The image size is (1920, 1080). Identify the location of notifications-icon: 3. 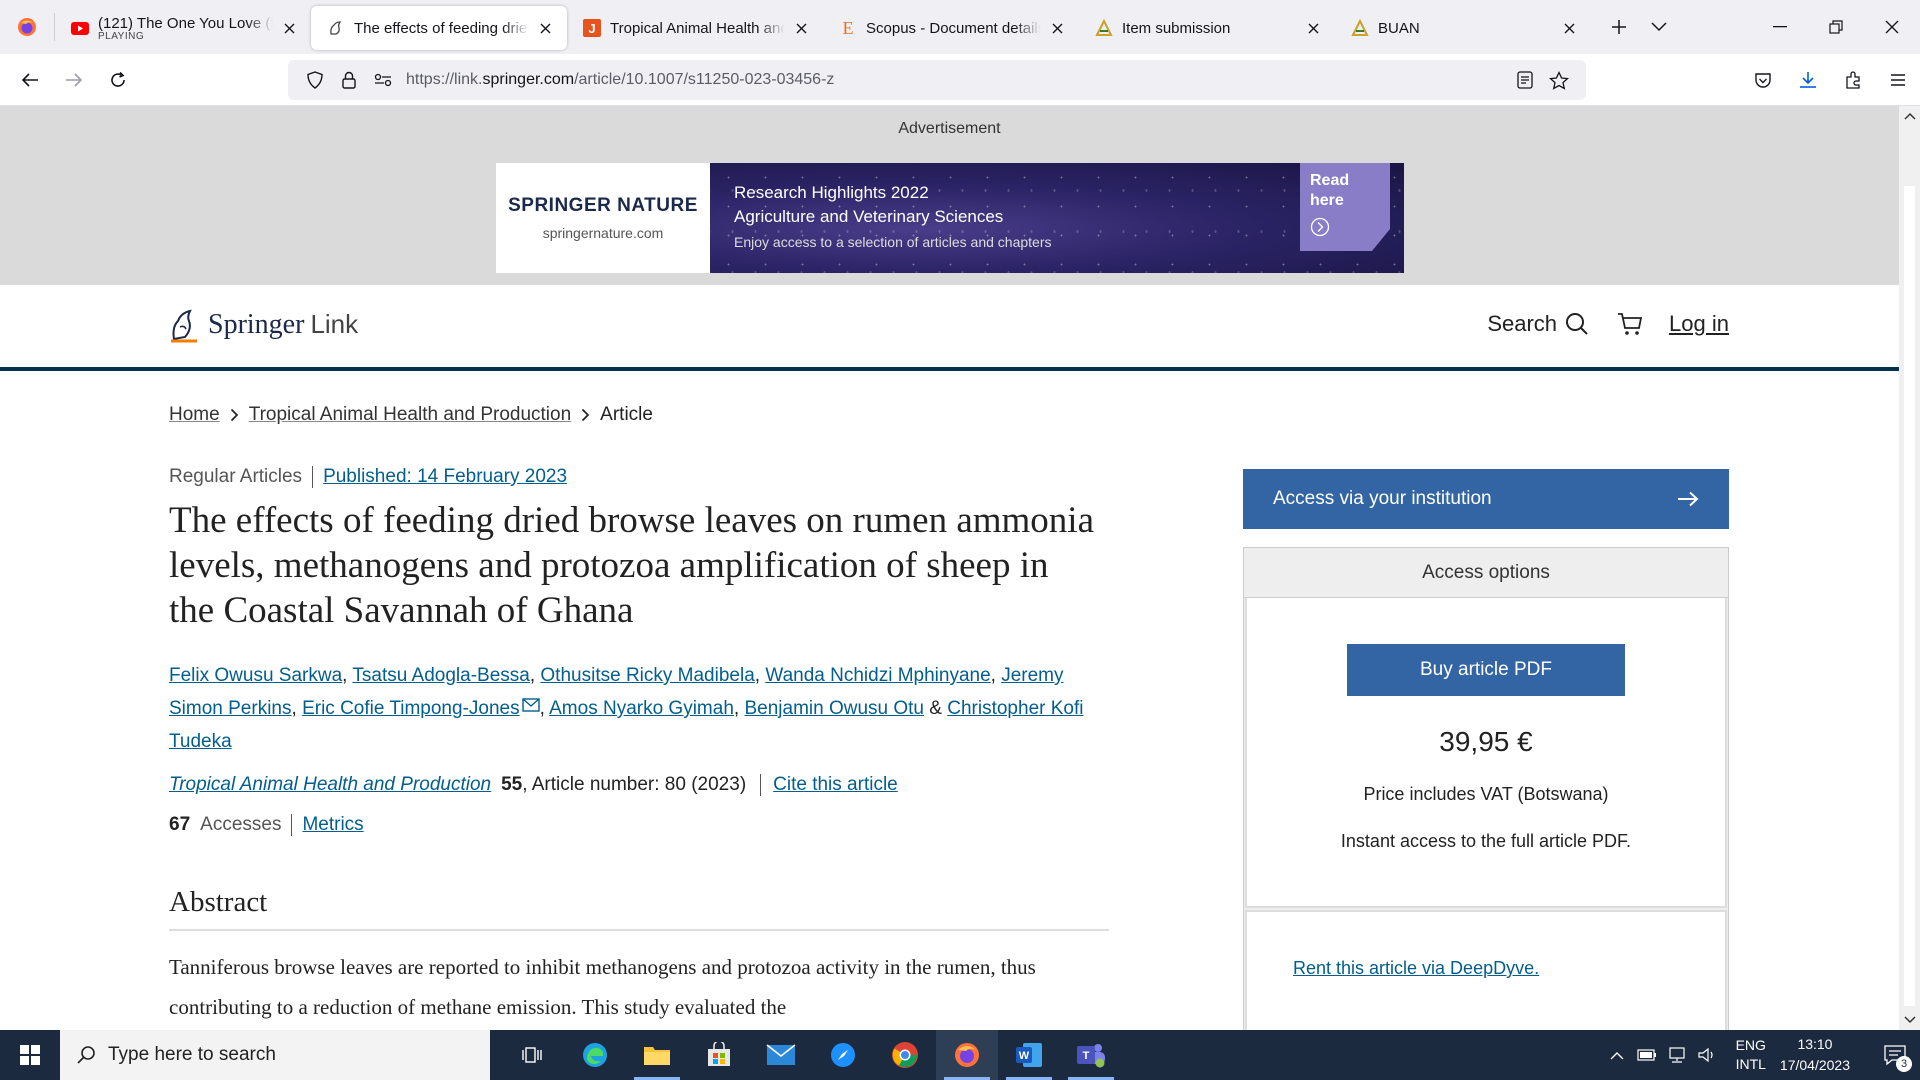
(1895, 1055).